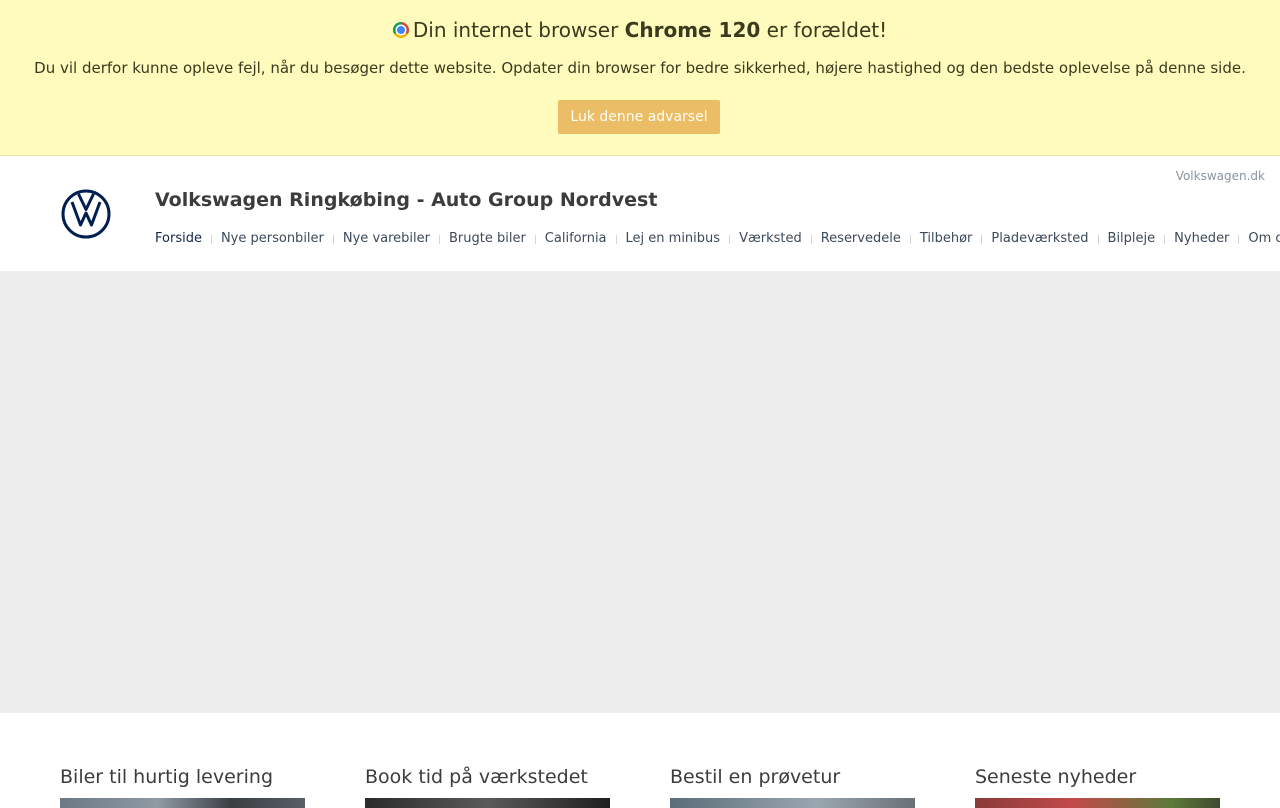 This screenshot has height=808, width=1280. I want to click on nav-item-om-os: Om os, so click(1264, 239).